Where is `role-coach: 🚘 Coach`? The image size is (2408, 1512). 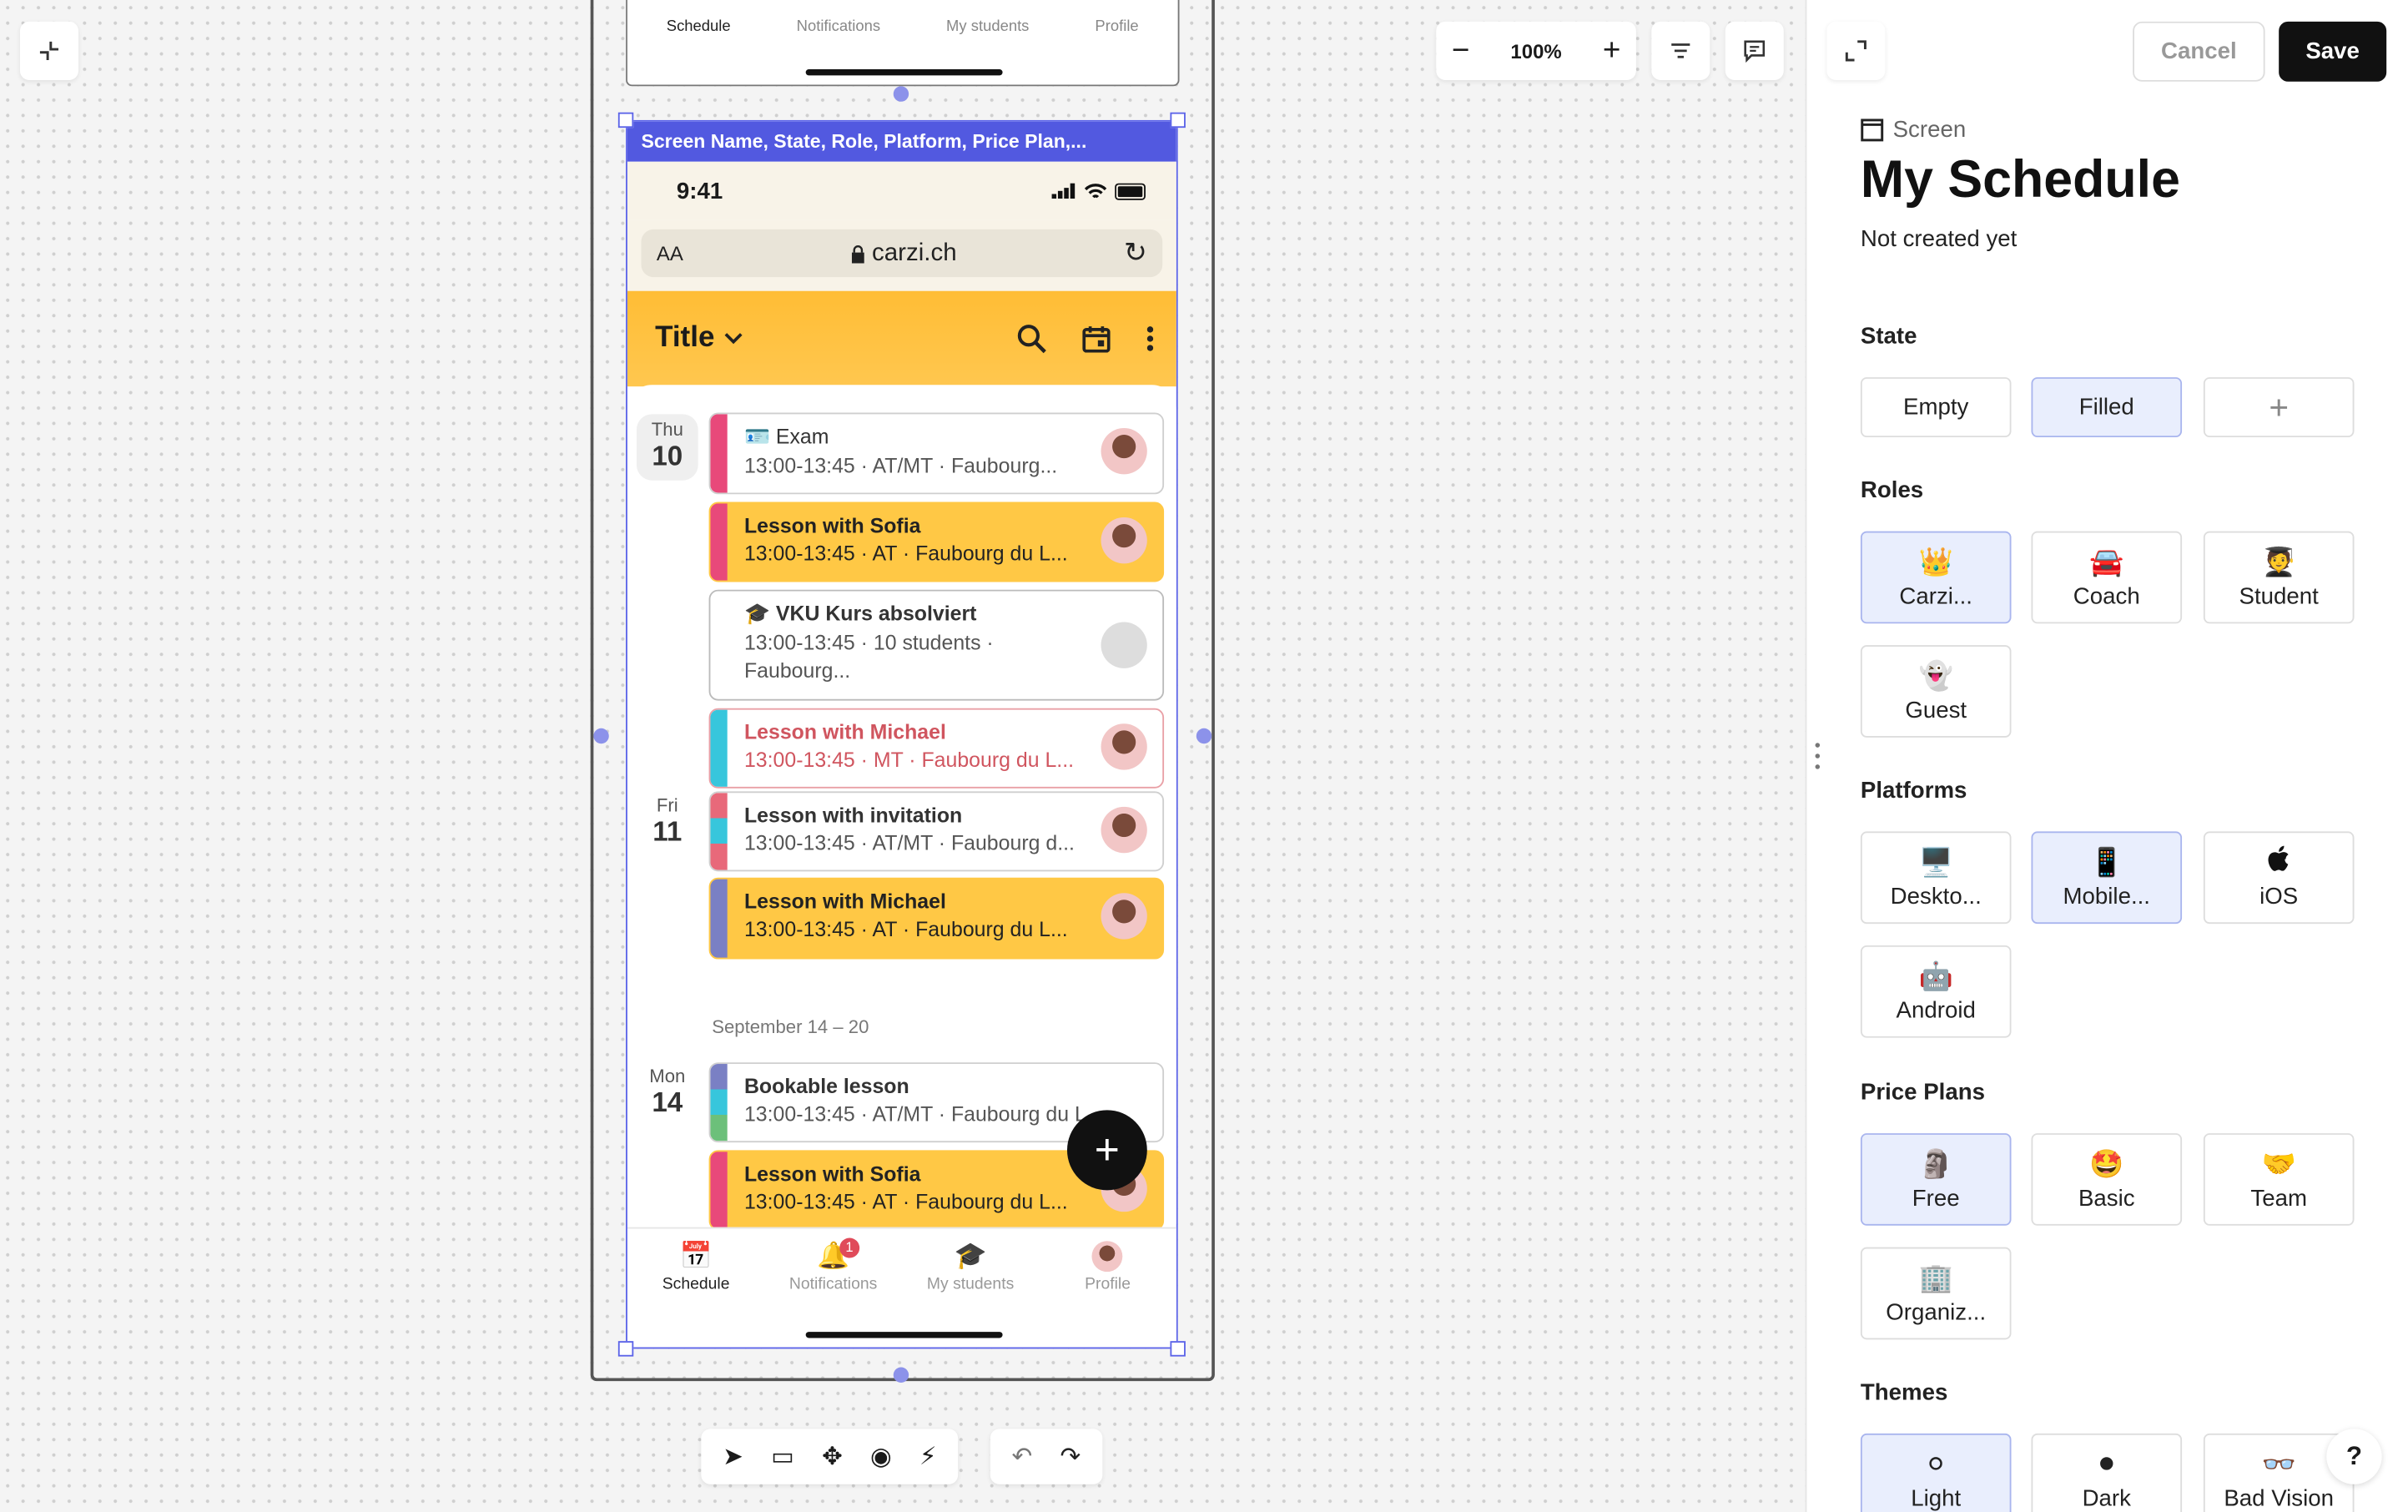
role-coach: 🚘 Coach is located at coordinates (2107, 577).